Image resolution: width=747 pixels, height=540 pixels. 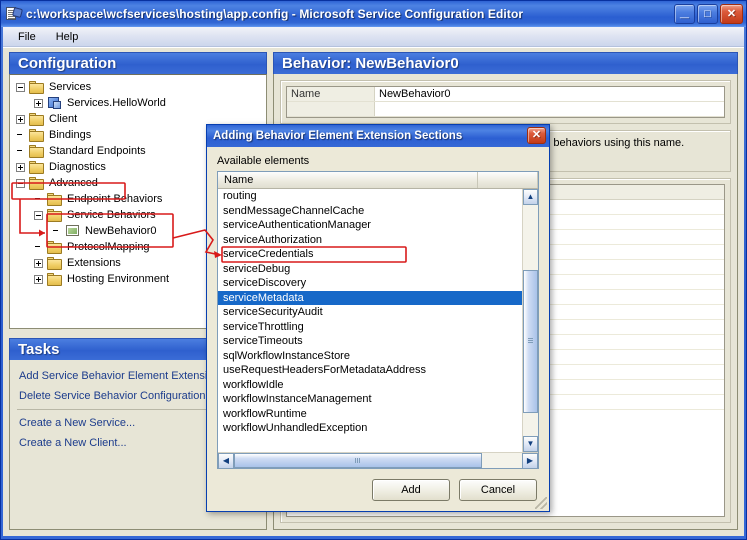 I want to click on list-item: serviceDebug, so click(x=378, y=269).